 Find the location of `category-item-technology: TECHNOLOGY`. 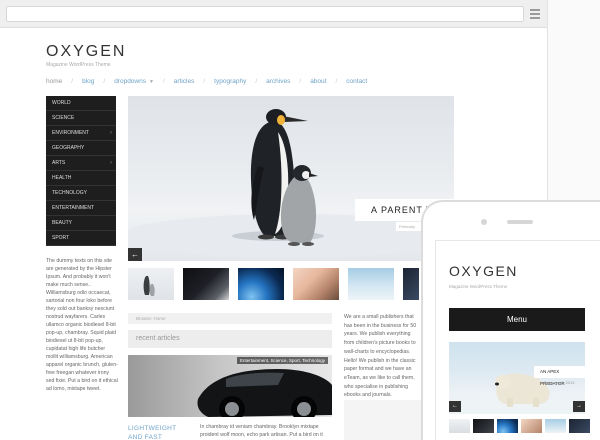

category-item-technology: TECHNOLOGY is located at coordinates (81, 193).